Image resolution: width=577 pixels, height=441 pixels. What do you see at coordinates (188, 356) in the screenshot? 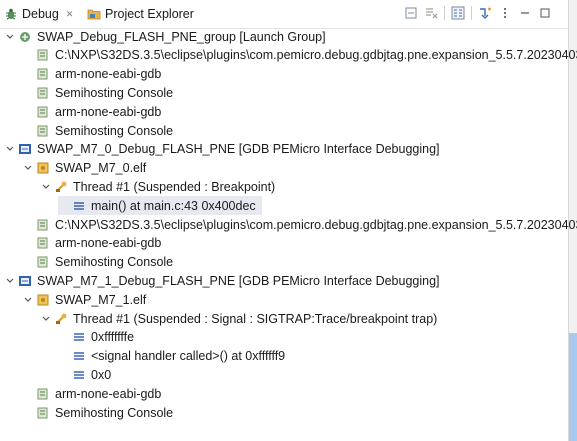
I see `tree-item-label: <signal handler called>() at 0xffffff9` at bounding box center [188, 356].